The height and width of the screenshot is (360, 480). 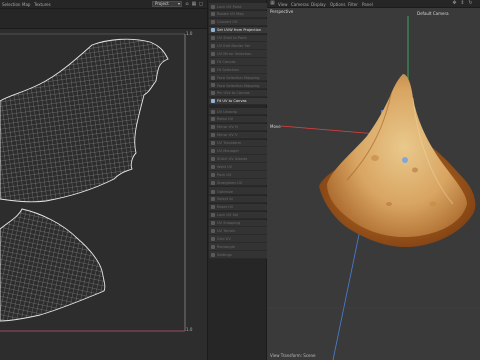 I want to click on cmd-item: Mirror UV H, so click(x=238, y=127).